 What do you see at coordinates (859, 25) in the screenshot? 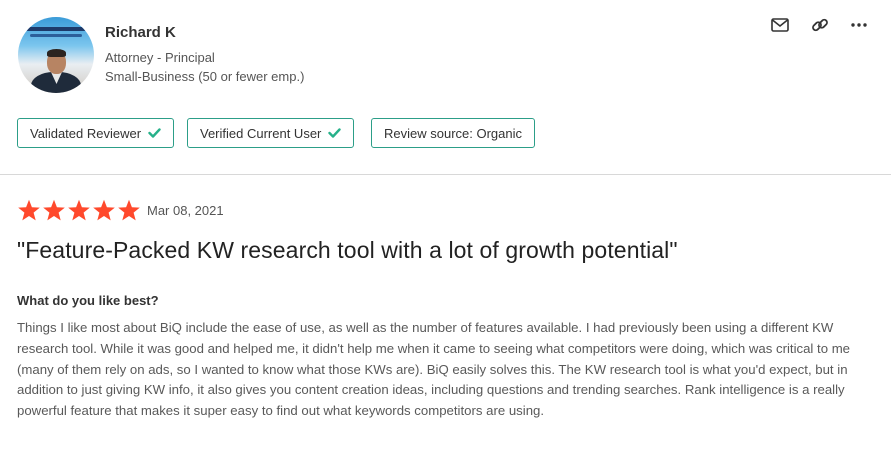
I see `ellipsis-icon` at bounding box center [859, 25].